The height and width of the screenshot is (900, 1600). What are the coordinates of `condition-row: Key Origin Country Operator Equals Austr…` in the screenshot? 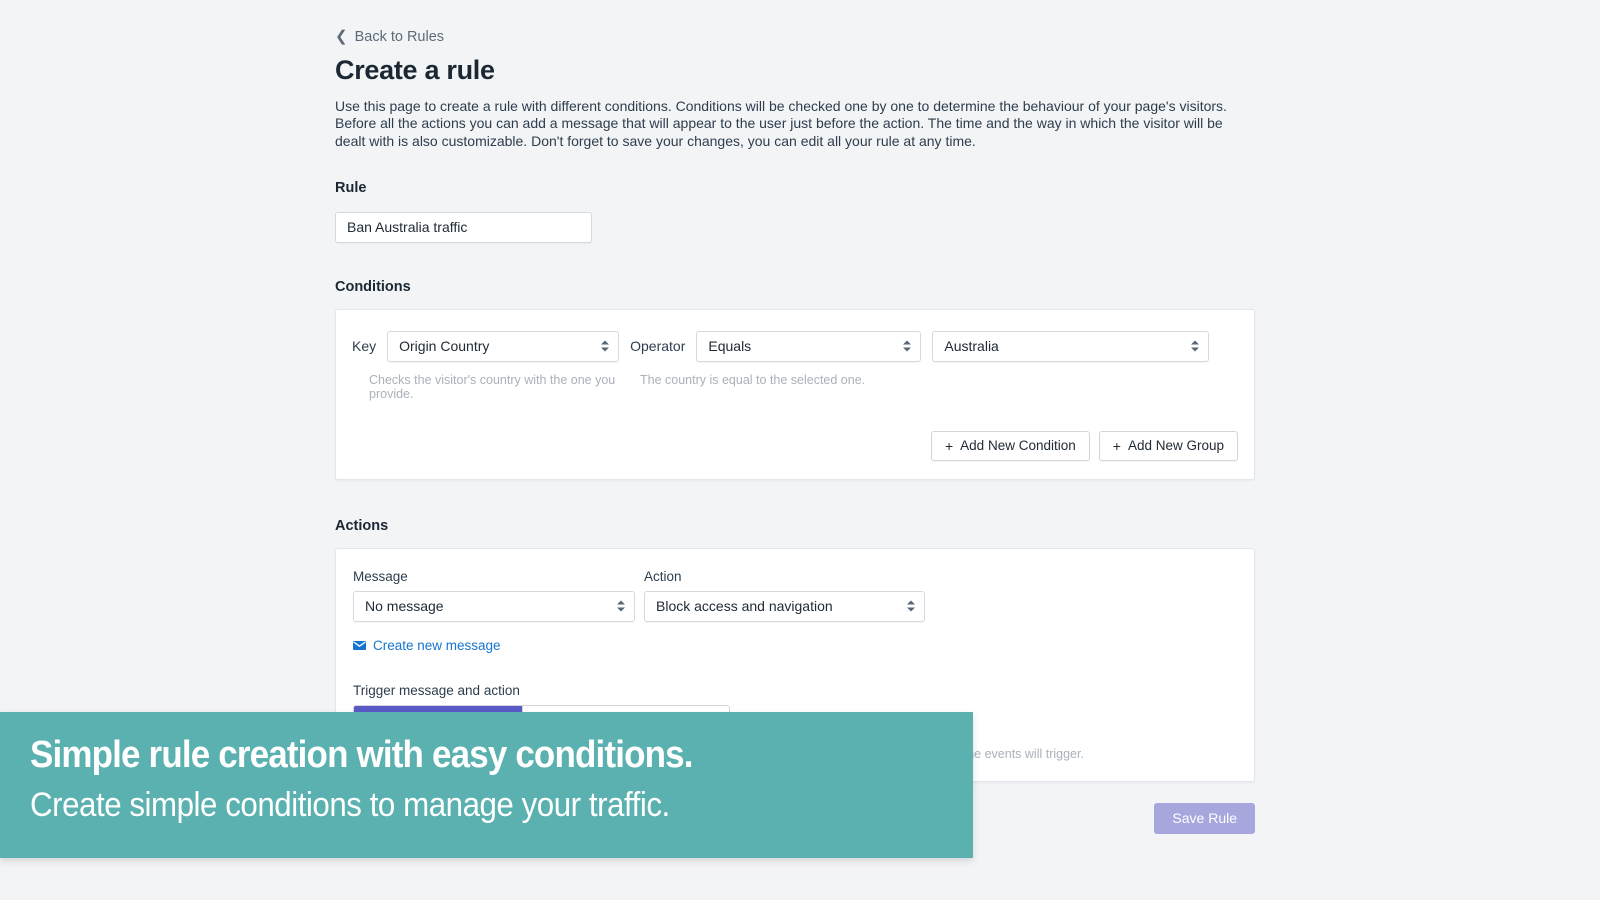 It's located at (795, 346).